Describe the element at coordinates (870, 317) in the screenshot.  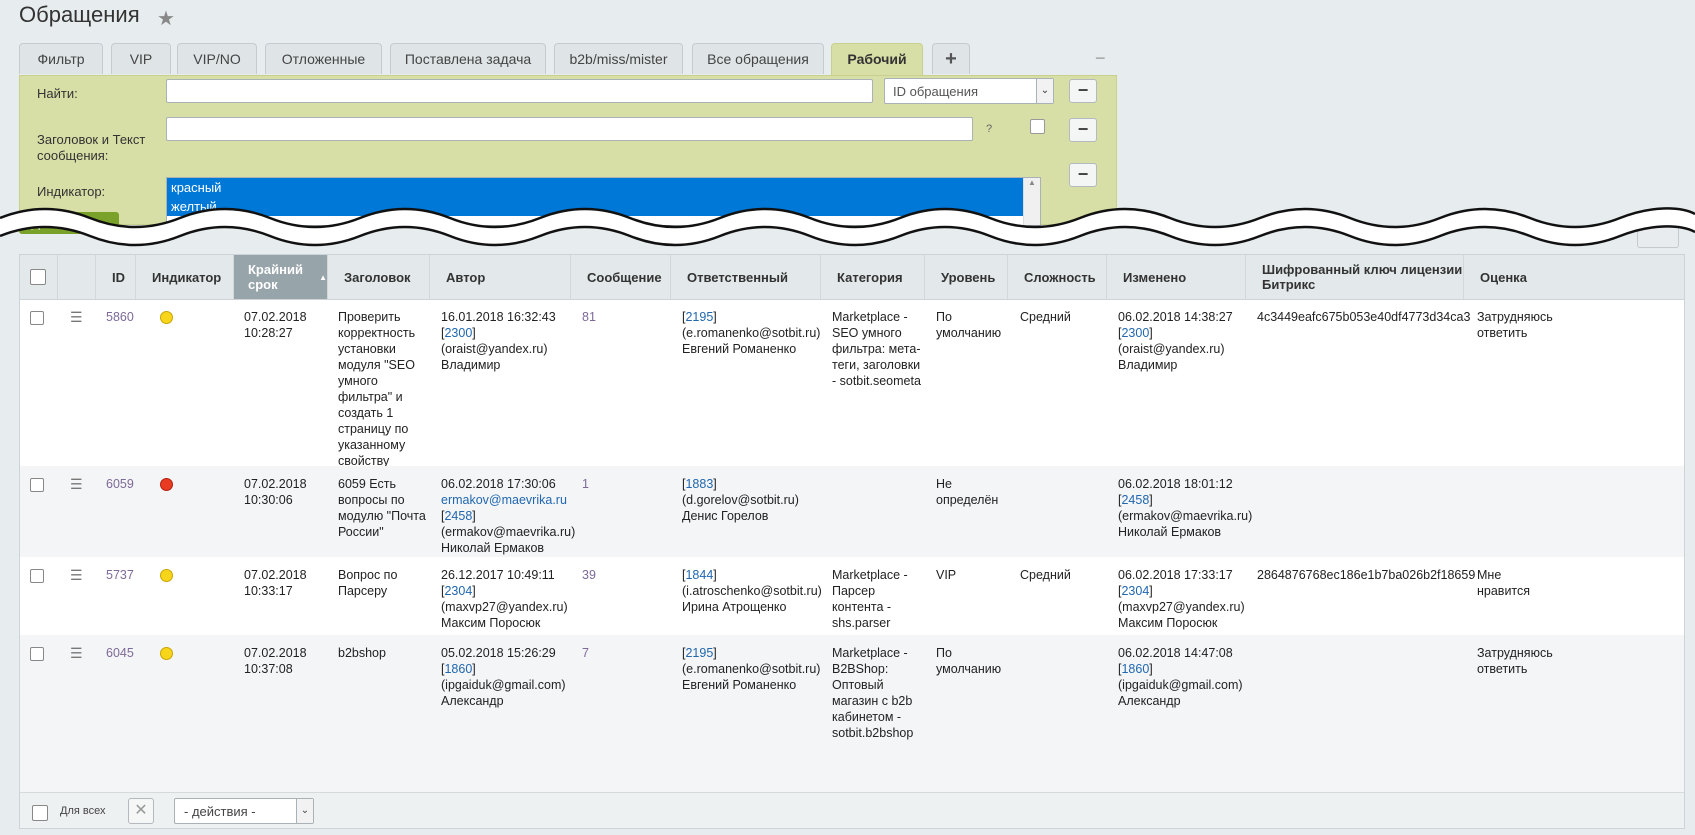
I see `category-cell-line: Marketplace -` at that location.